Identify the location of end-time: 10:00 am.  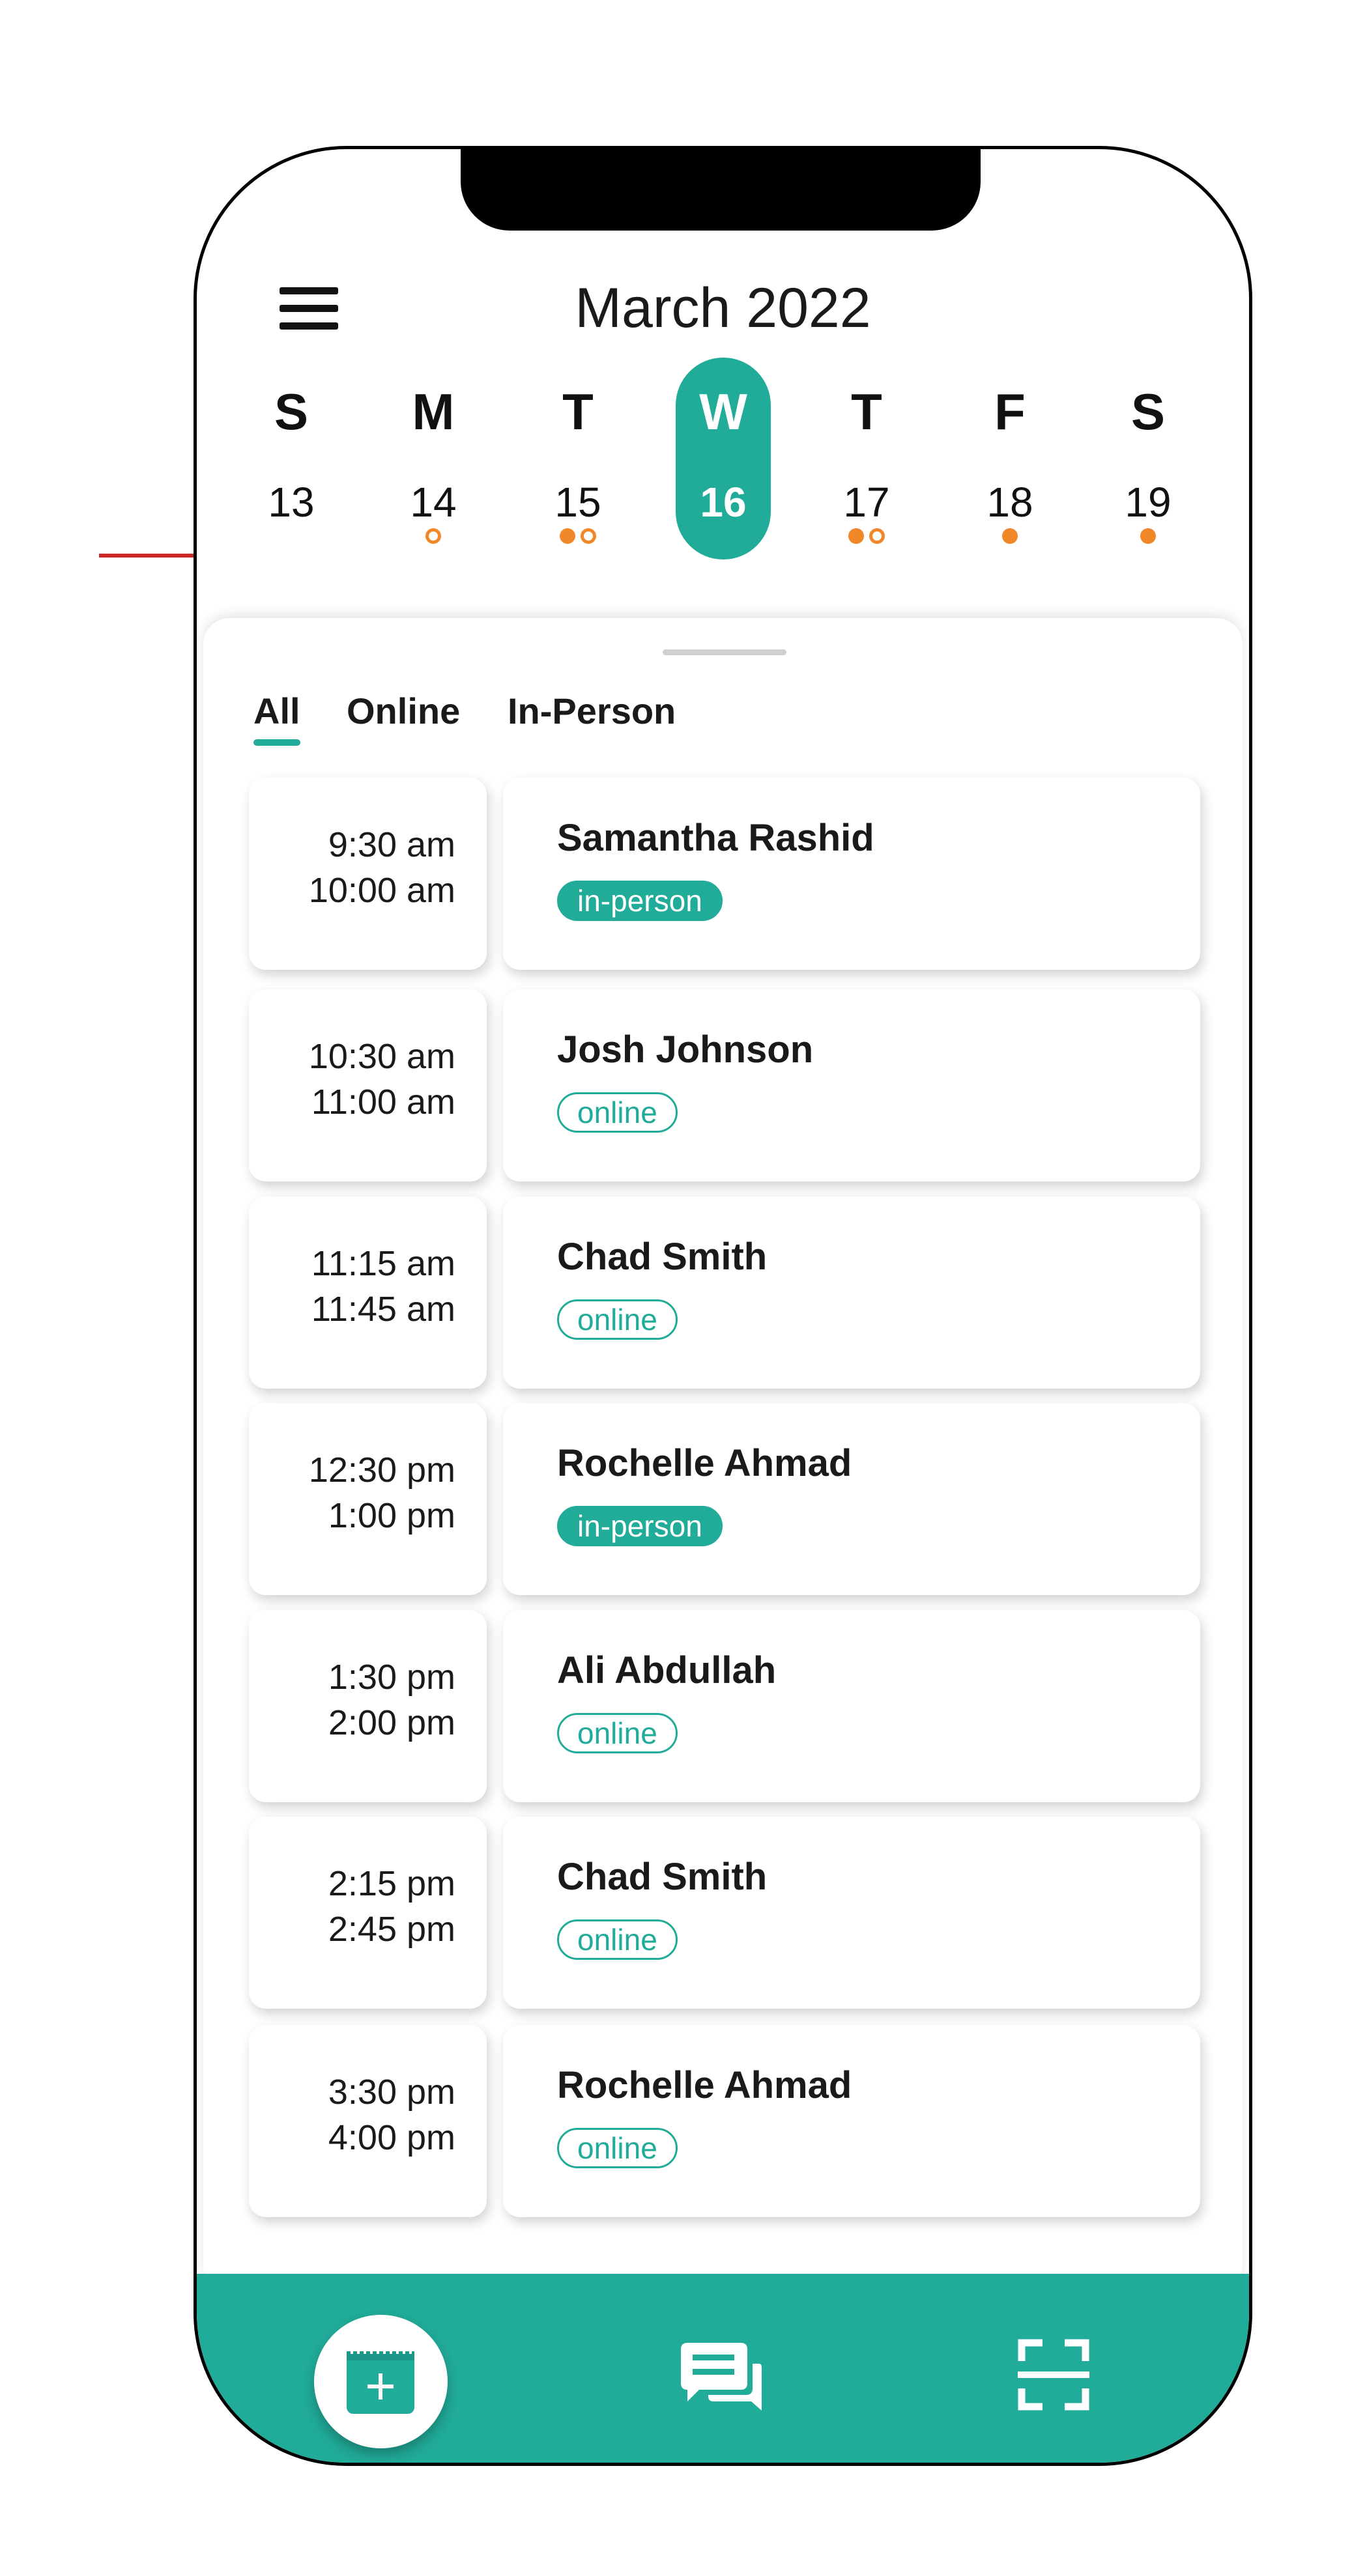
(381, 890).